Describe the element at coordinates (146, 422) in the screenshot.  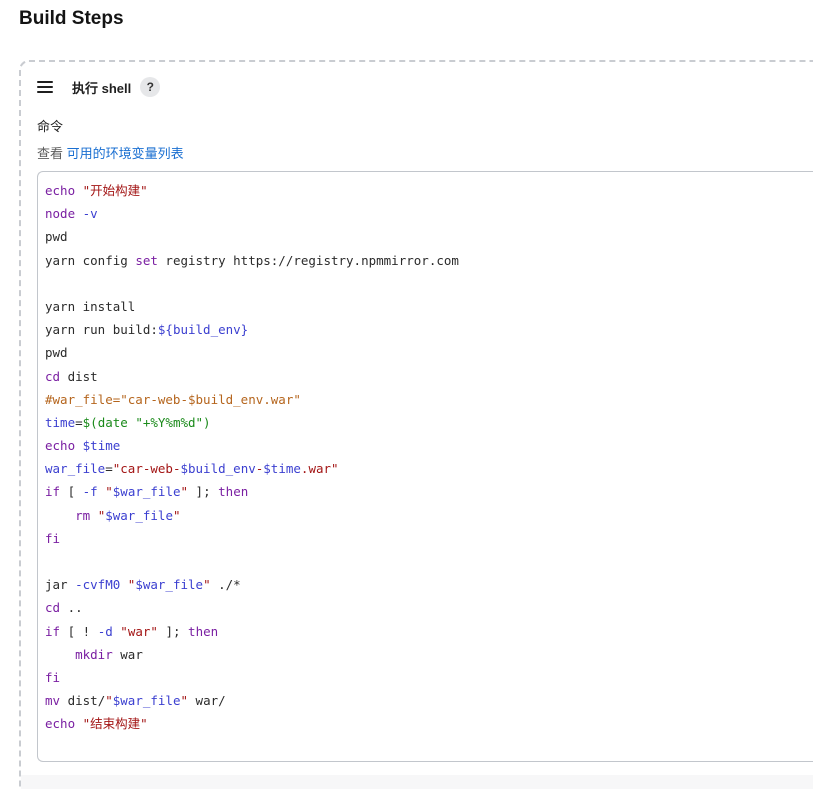
I see `code-token: $(date "+%Y%m%d")` at that location.